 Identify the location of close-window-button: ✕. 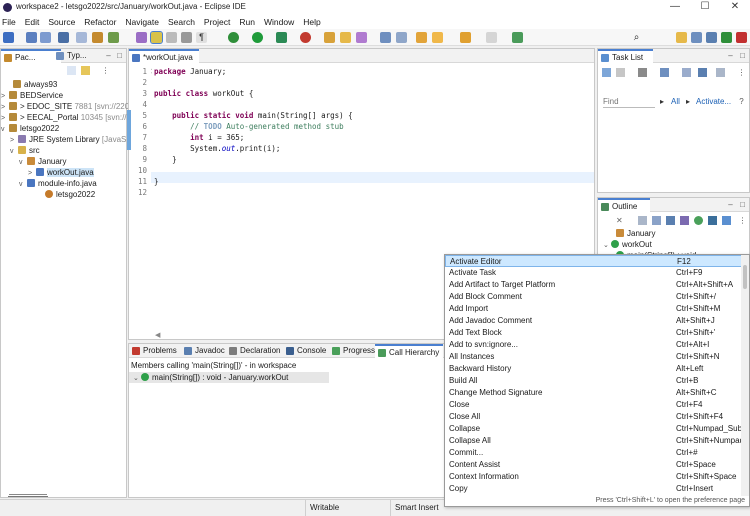
(735, 7).